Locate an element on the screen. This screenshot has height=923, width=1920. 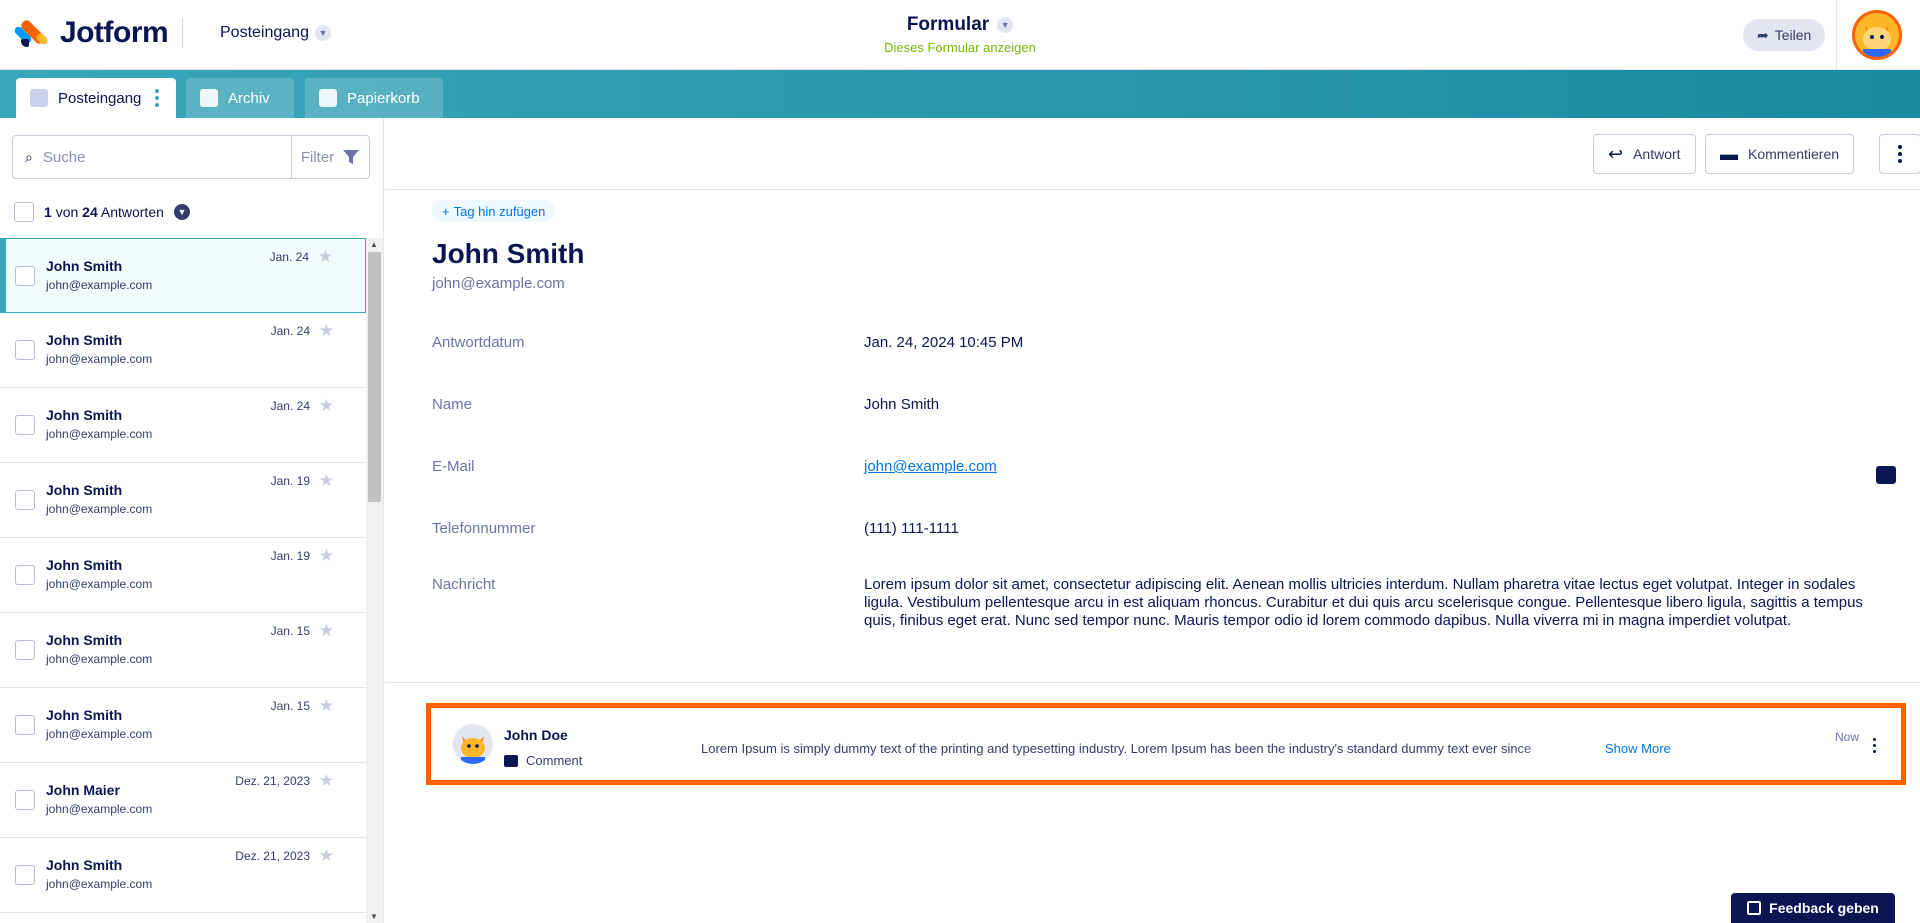
more-options-button is located at coordinates (1899, 154).